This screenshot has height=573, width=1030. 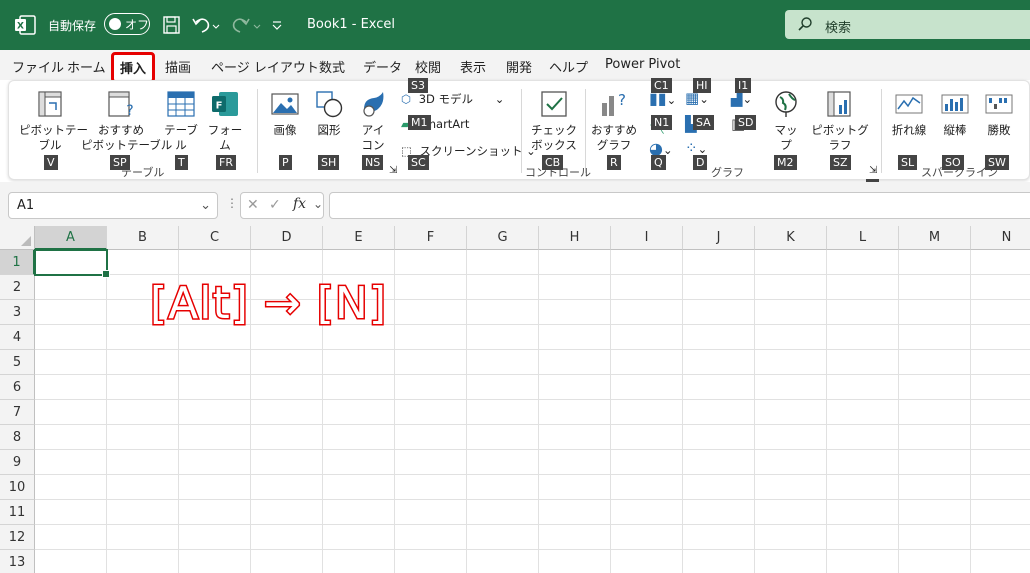 I want to click on model-3d-button: ⬡ 3D モデル ⌄, so click(x=452, y=99).